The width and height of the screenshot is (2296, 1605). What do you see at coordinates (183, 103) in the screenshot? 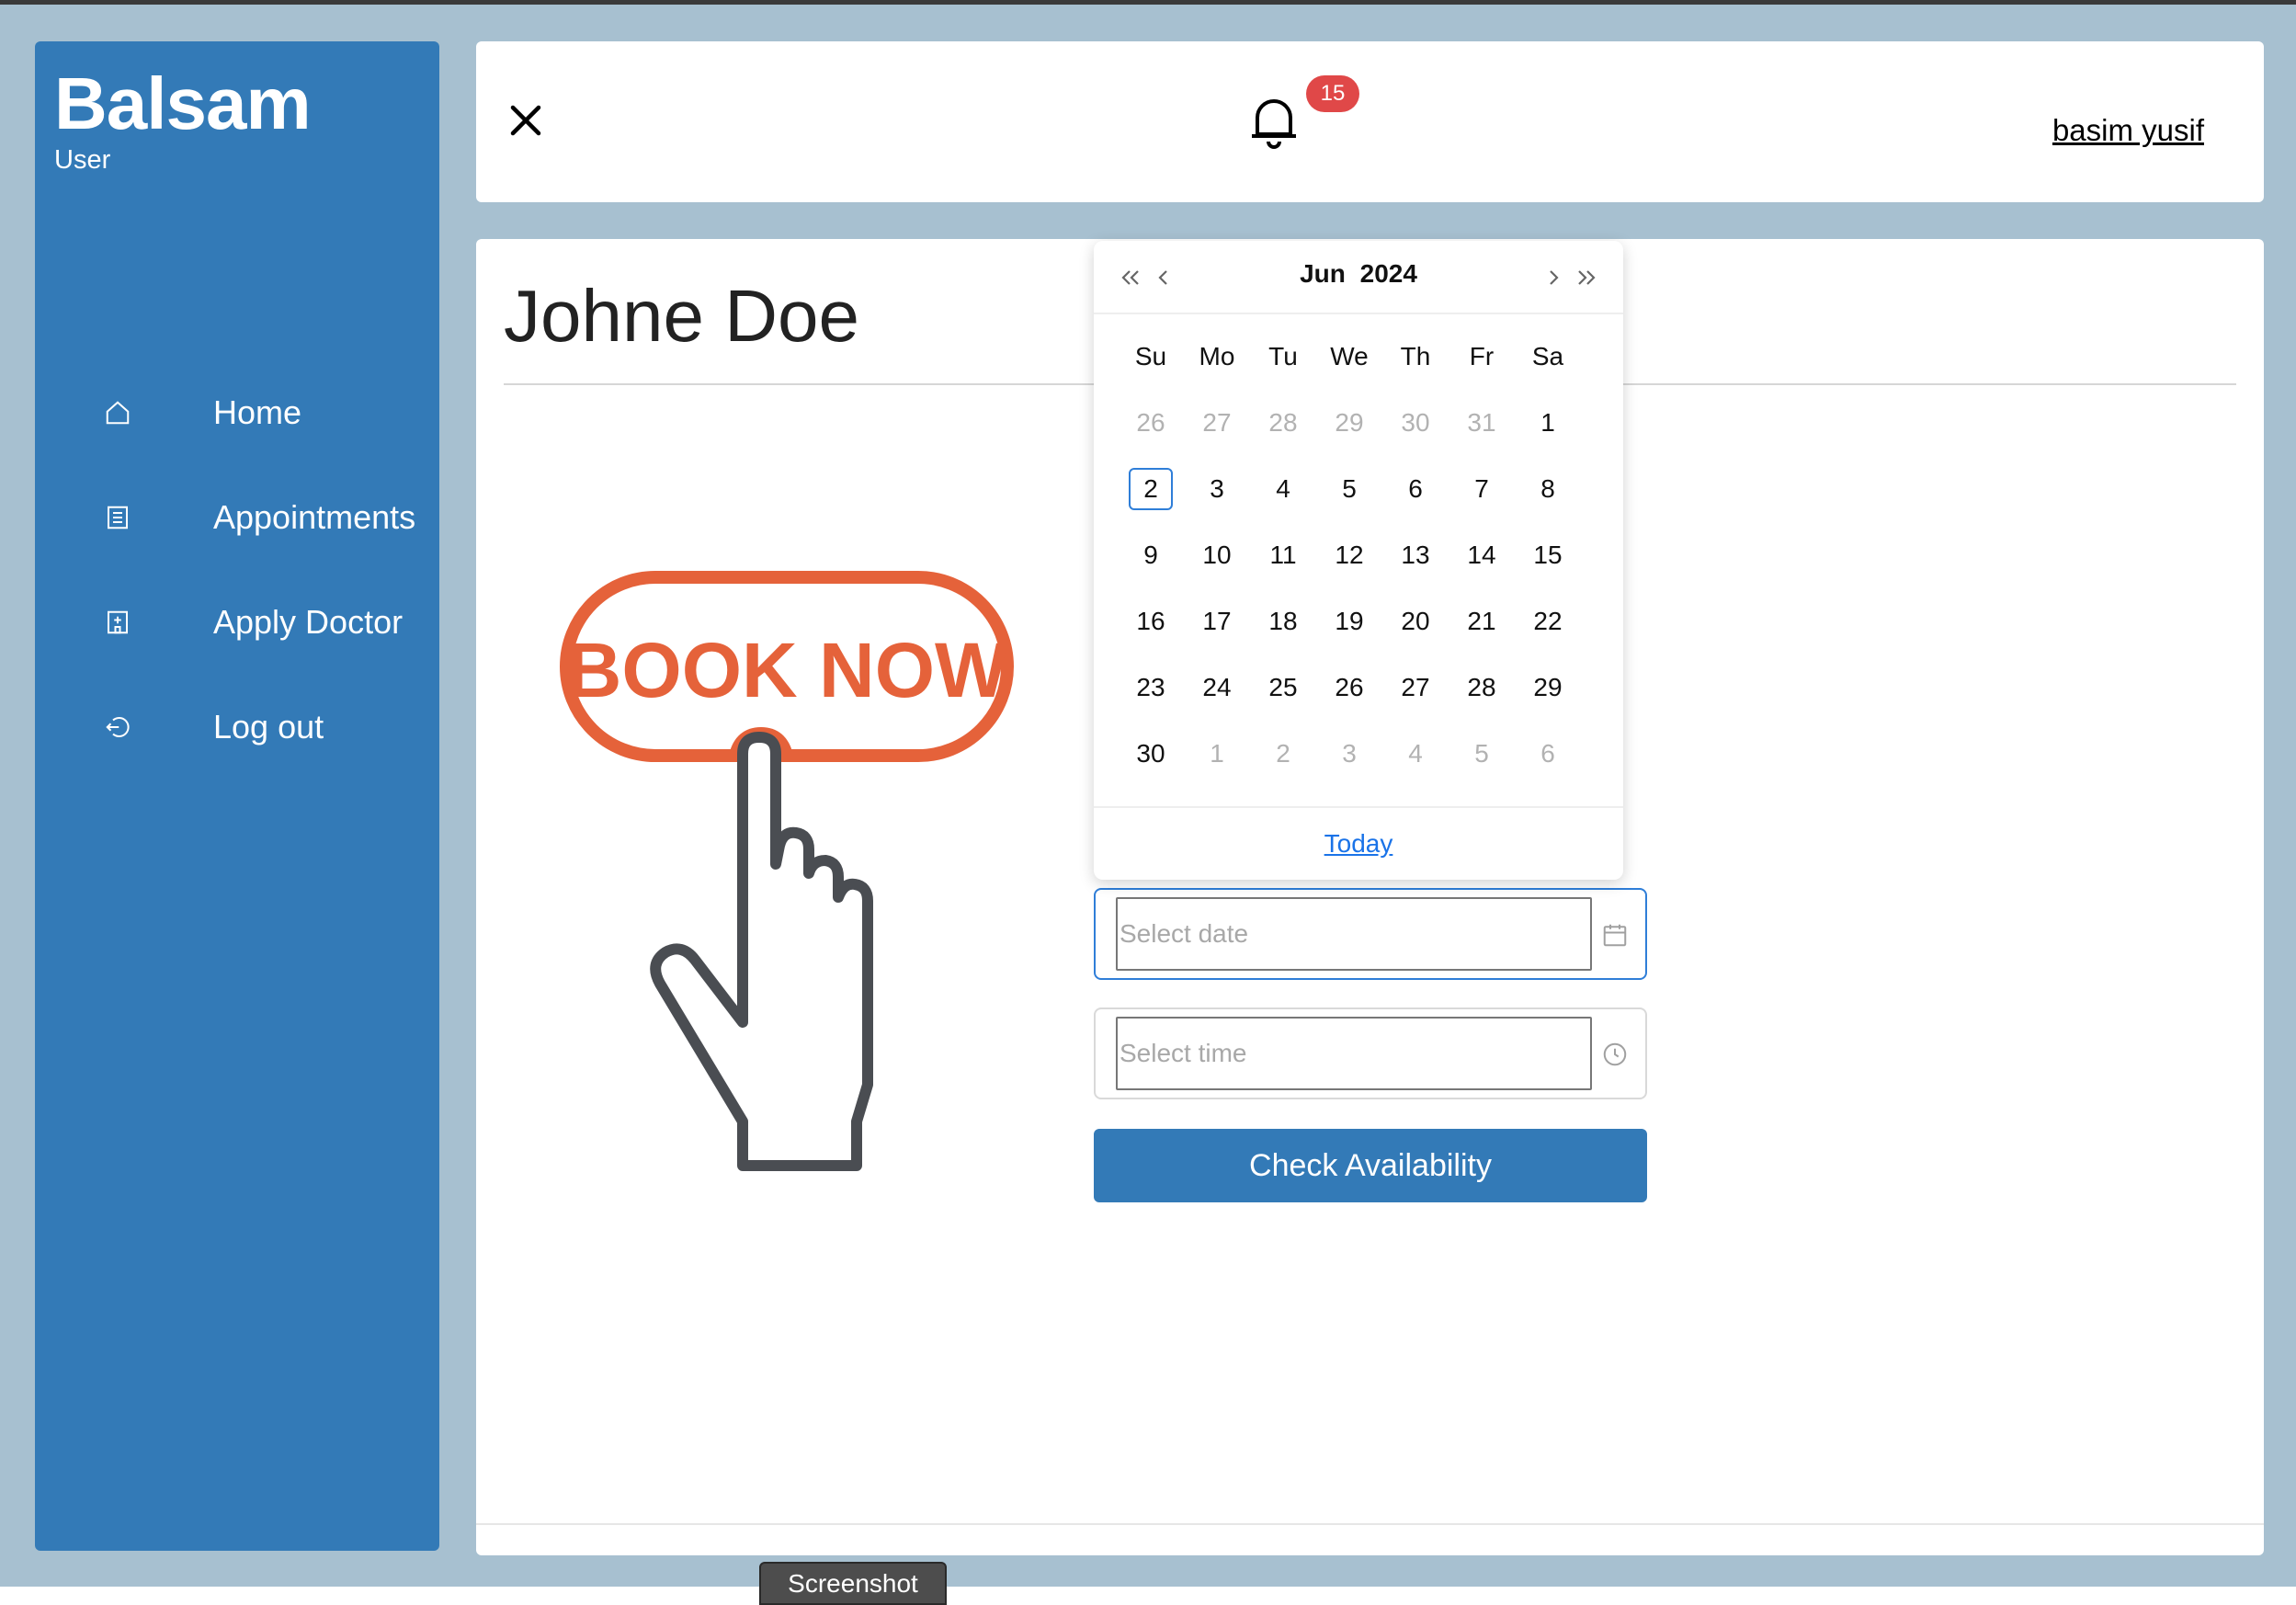
I see `brand-name: Balsam` at bounding box center [183, 103].